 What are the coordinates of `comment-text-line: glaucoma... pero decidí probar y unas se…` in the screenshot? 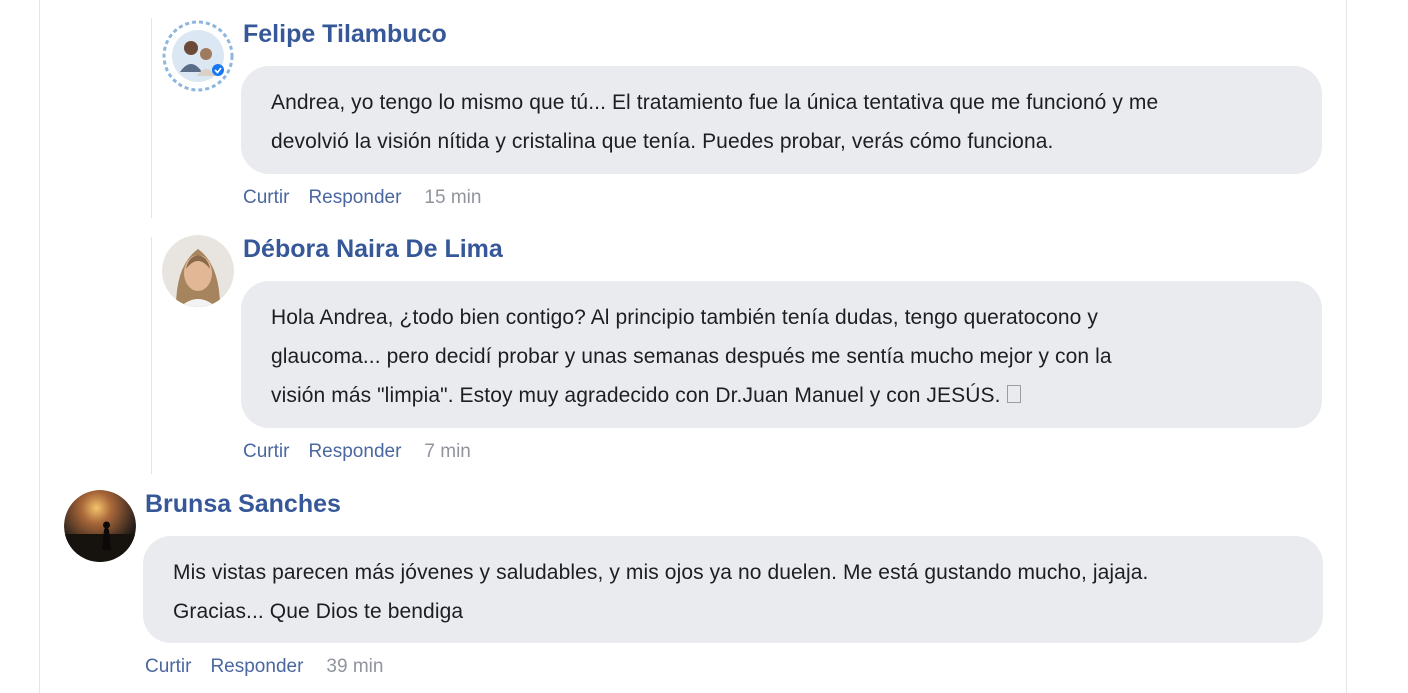 It's located at (691, 356).